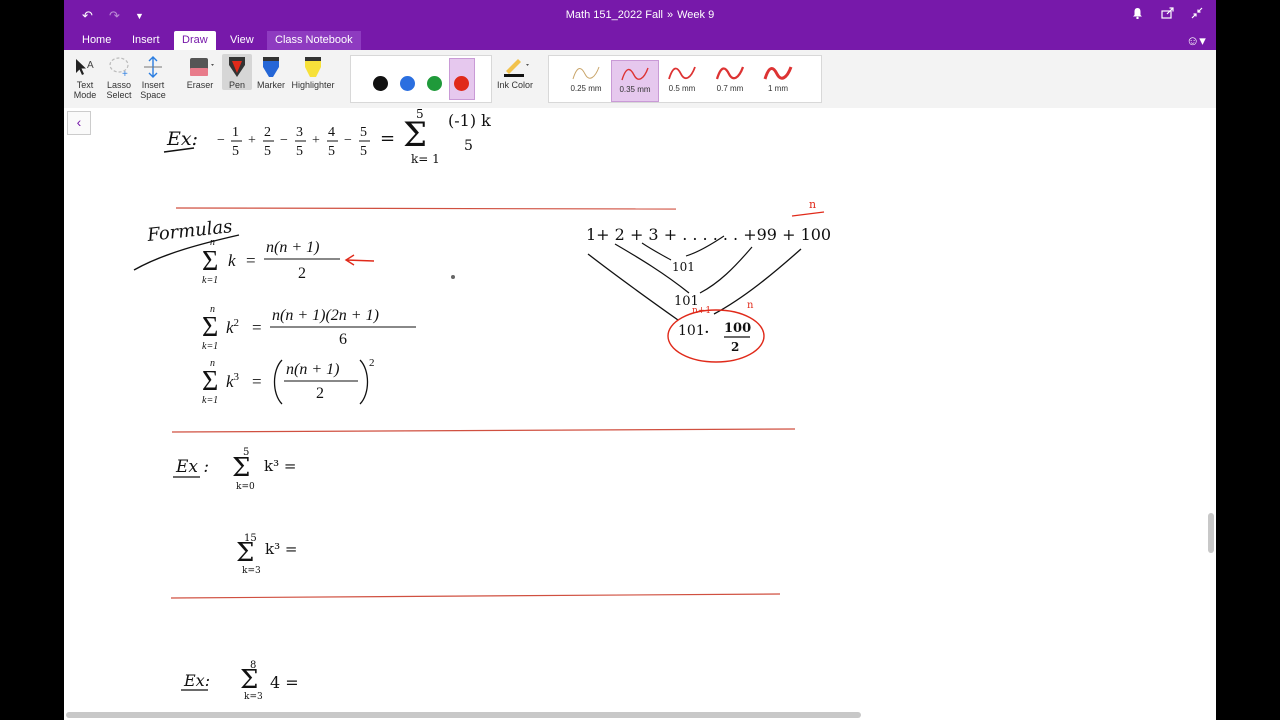  I want to click on marker-button: Marker, so click(271, 72).